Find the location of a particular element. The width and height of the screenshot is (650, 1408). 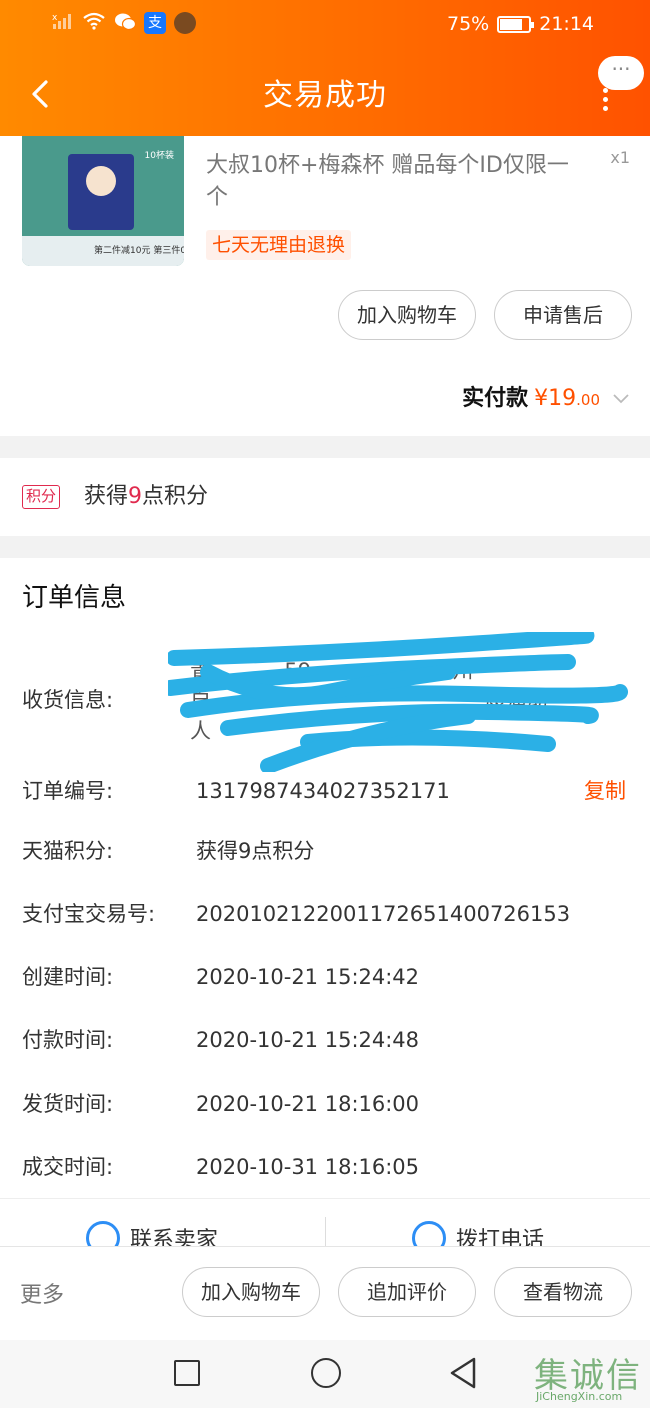

chat-bubble-icon is located at coordinates (103, 1233).